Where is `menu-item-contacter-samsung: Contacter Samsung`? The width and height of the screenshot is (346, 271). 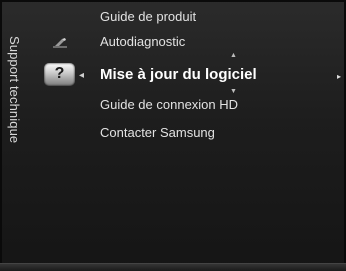 menu-item-contacter-samsung: Contacter Samsung is located at coordinates (157, 132).